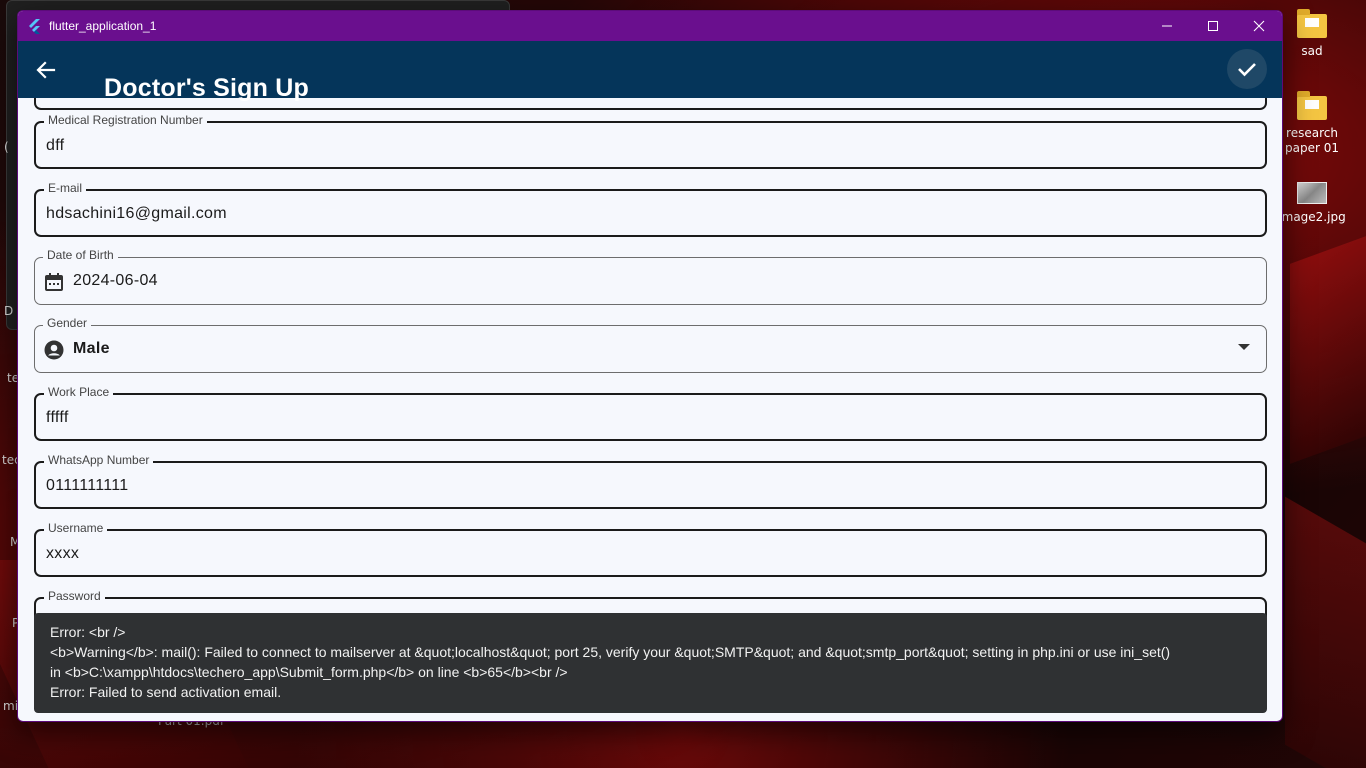 This screenshot has height=768, width=1366. Describe the element at coordinates (650, 26) in the screenshot. I see `window-titlebar: flutter_application_1` at that location.